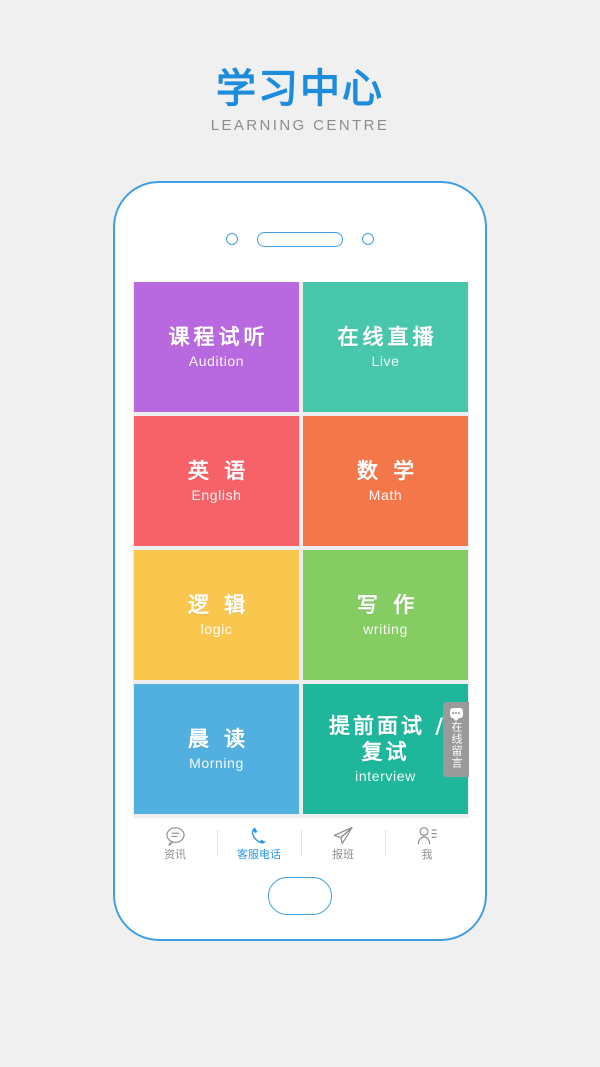 This screenshot has height=1067, width=600. I want to click on tile-title-cn: 在线直播, so click(387, 337).